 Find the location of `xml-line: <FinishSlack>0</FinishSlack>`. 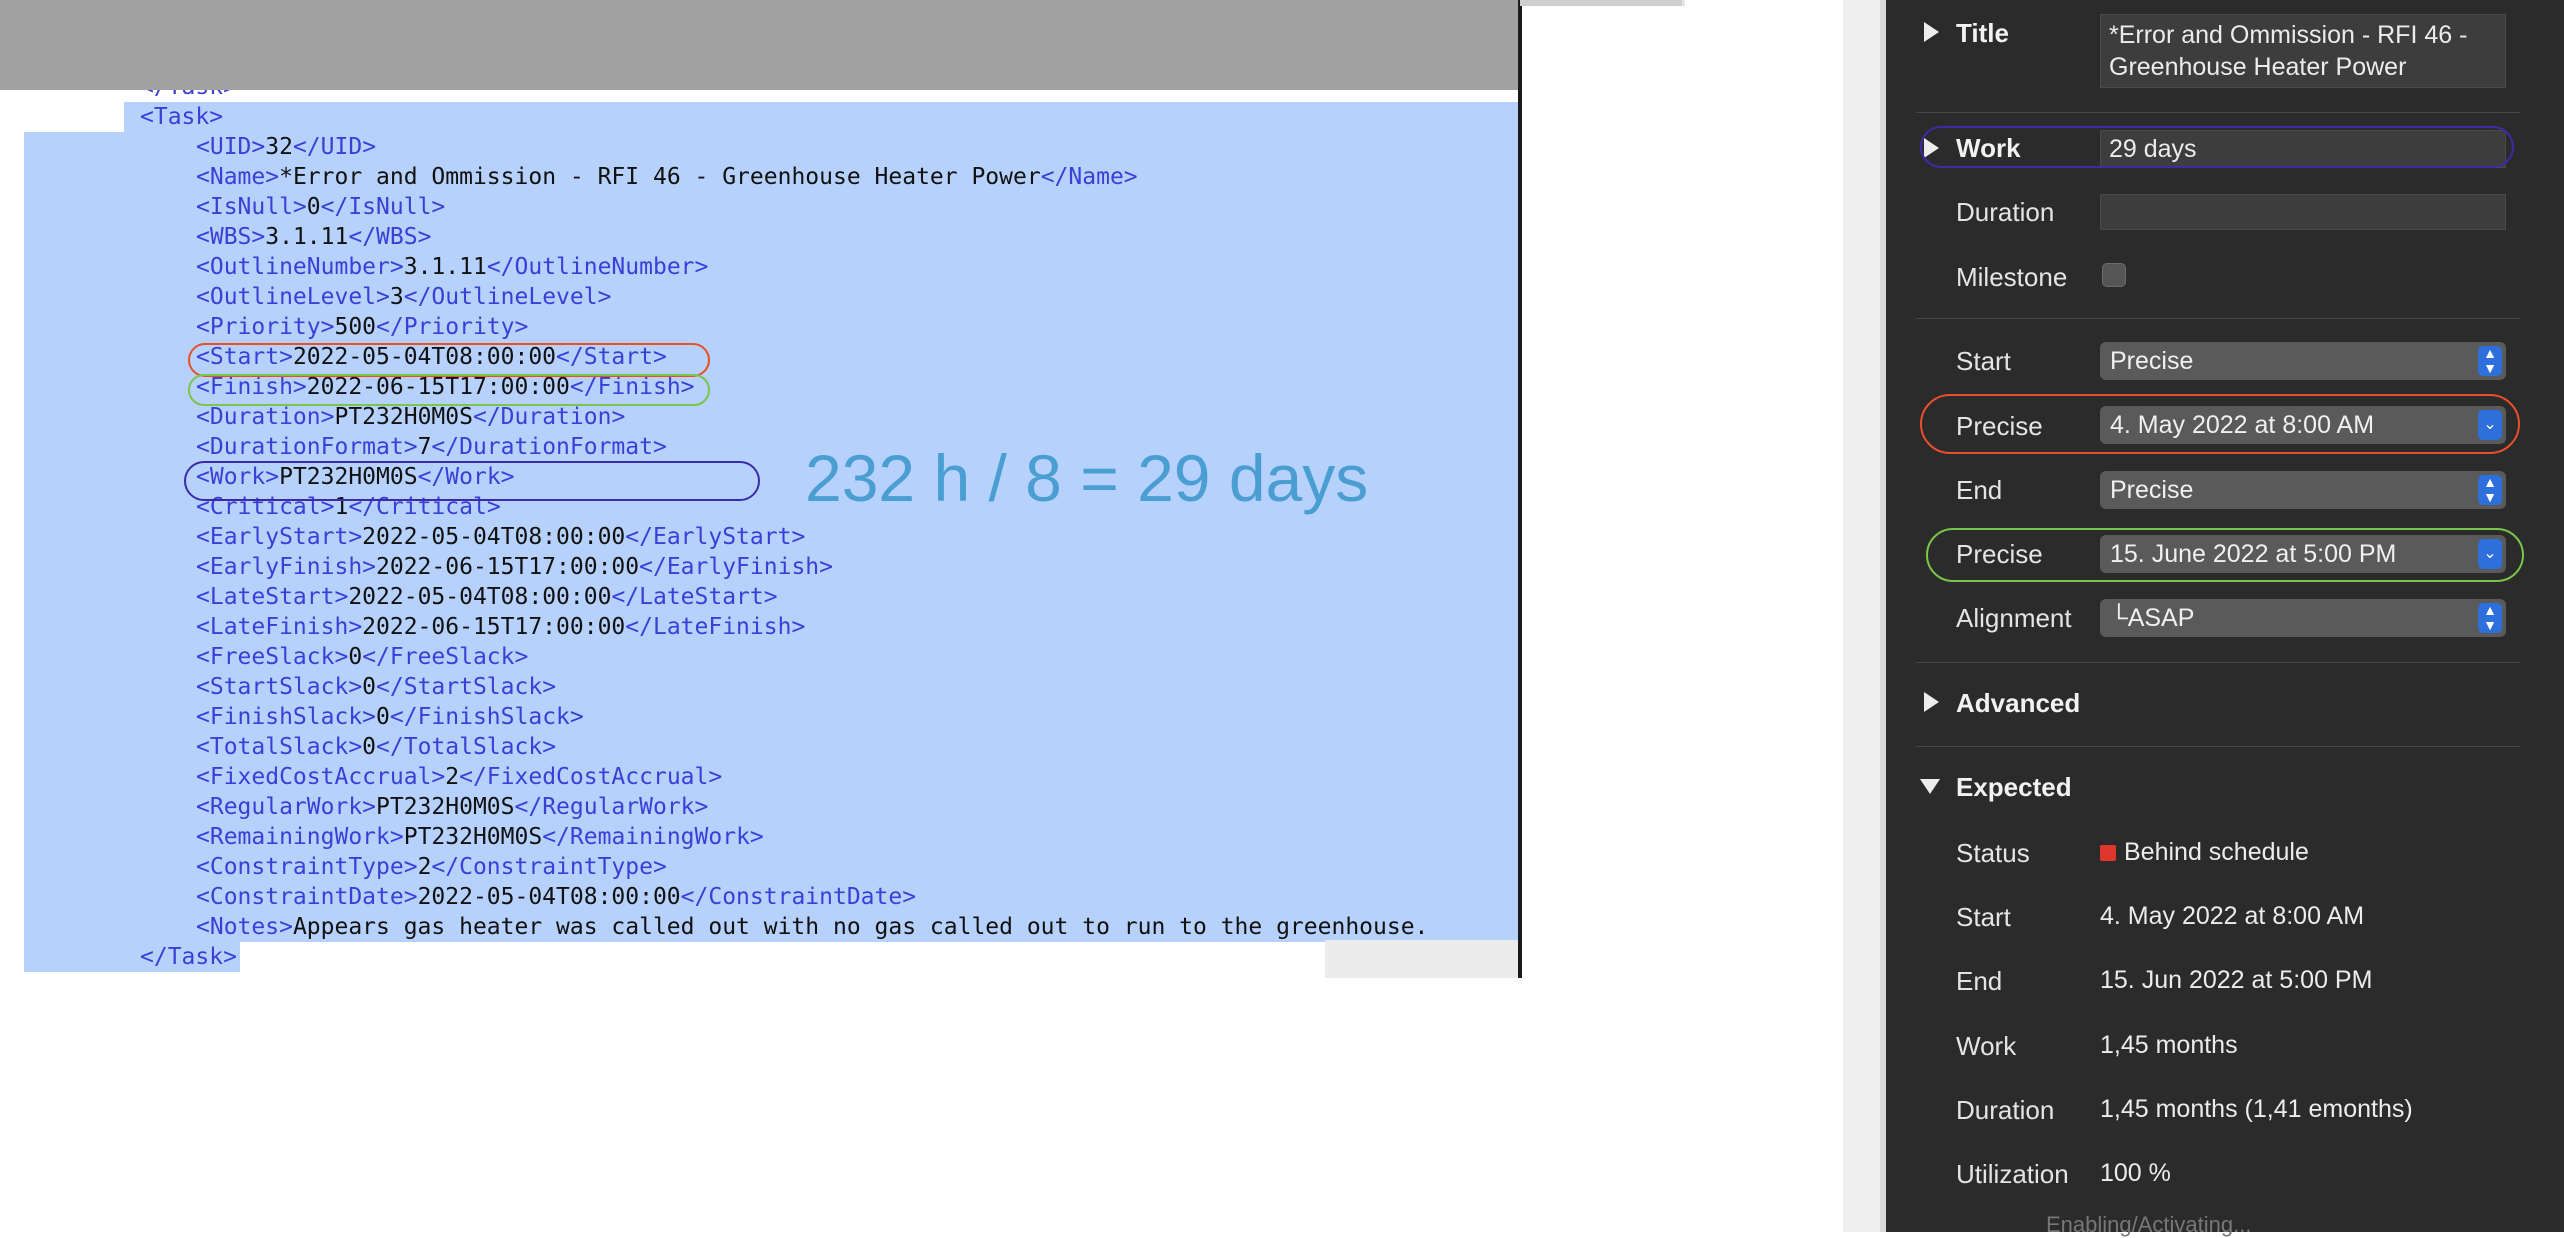

xml-line: <FinishSlack>0</FinishSlack> is located at coordinates (390, 717).